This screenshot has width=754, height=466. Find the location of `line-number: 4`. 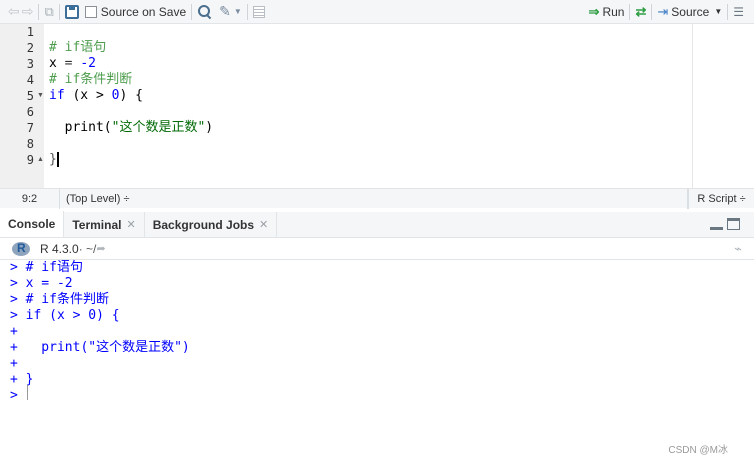

line-number: 4 is located at coordinates (30, 80).